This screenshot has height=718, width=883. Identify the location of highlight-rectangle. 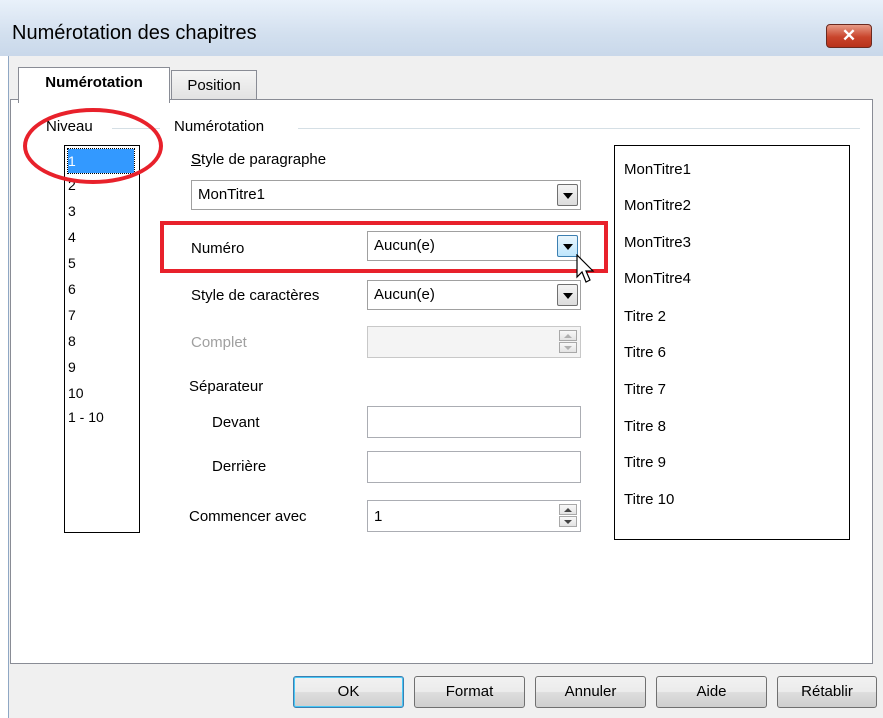
(384, 247).